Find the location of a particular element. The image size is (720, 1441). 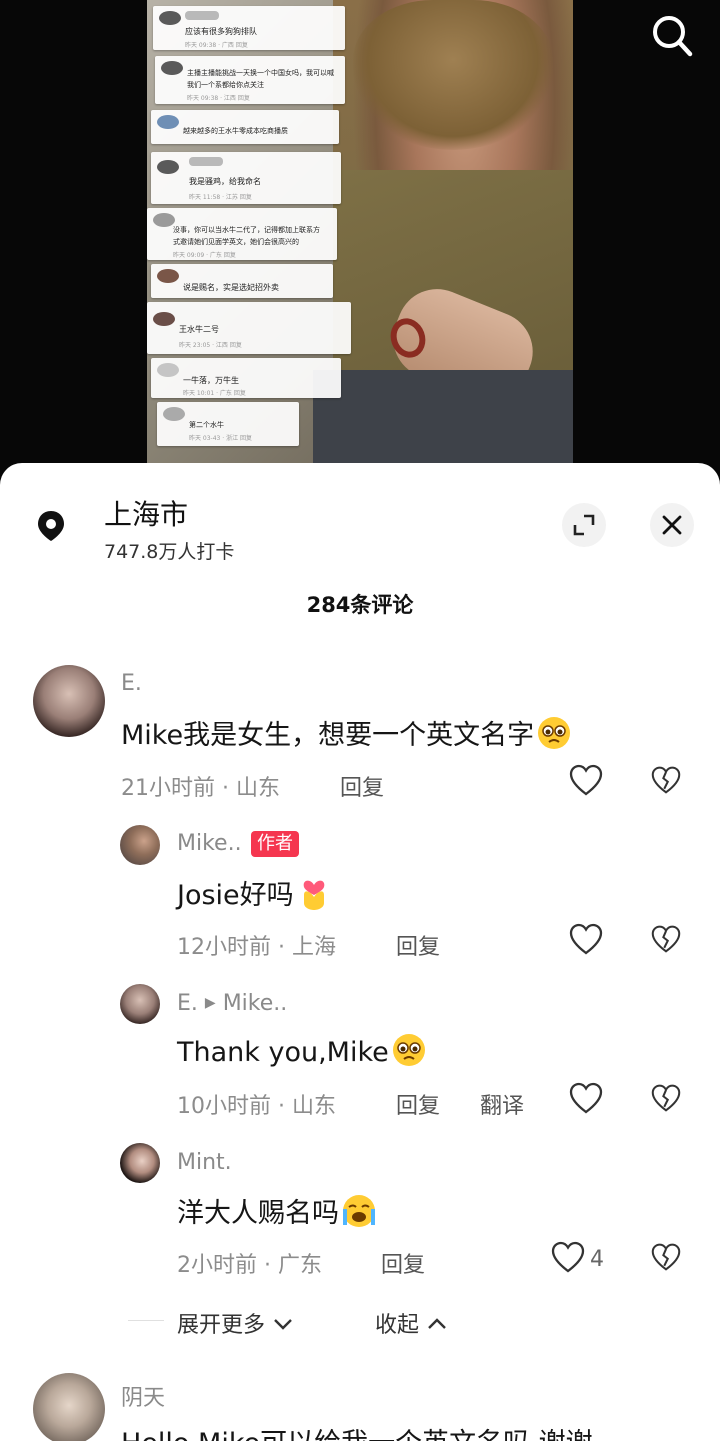

overlay-comment-text: 没事，你可以当水牛二代了，记得都加上联系方 is located at coordinates (246, 230).